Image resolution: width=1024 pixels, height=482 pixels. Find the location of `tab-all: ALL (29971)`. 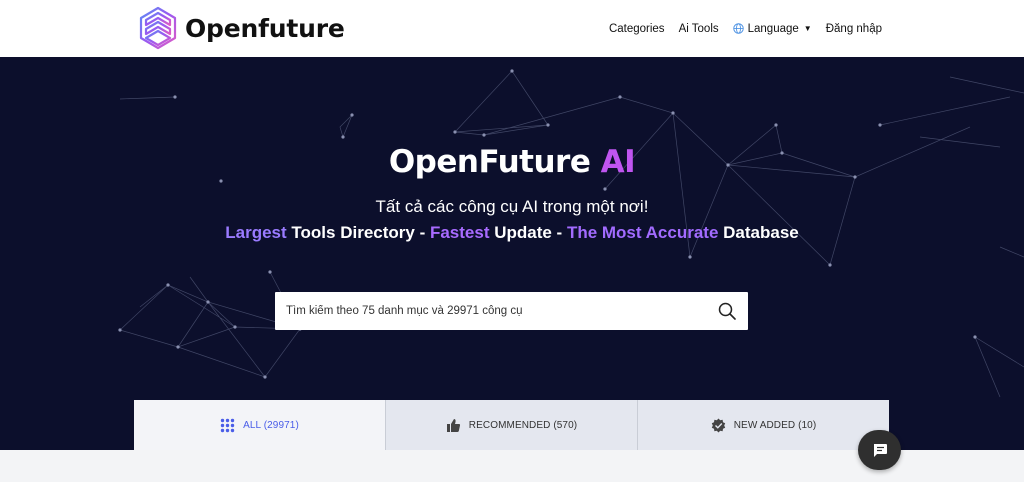

tab-all: ALL (29971) is located at coordinates (260, 425).